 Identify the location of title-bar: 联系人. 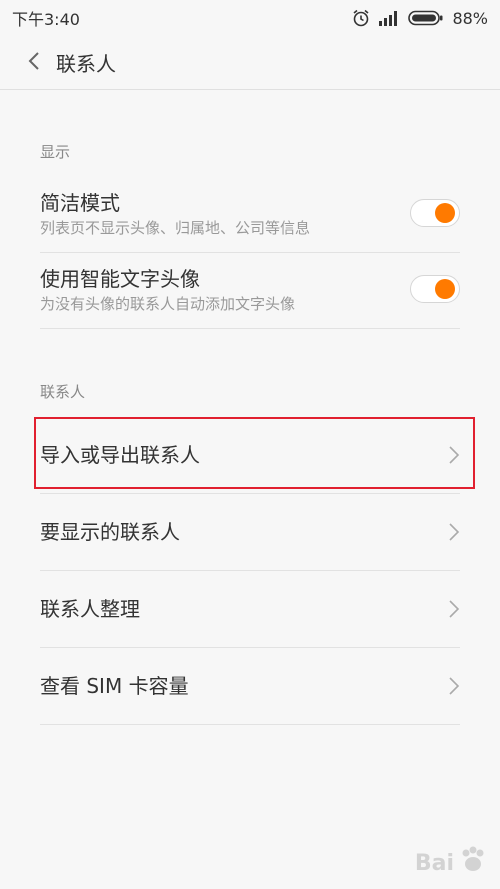
(250, 63).